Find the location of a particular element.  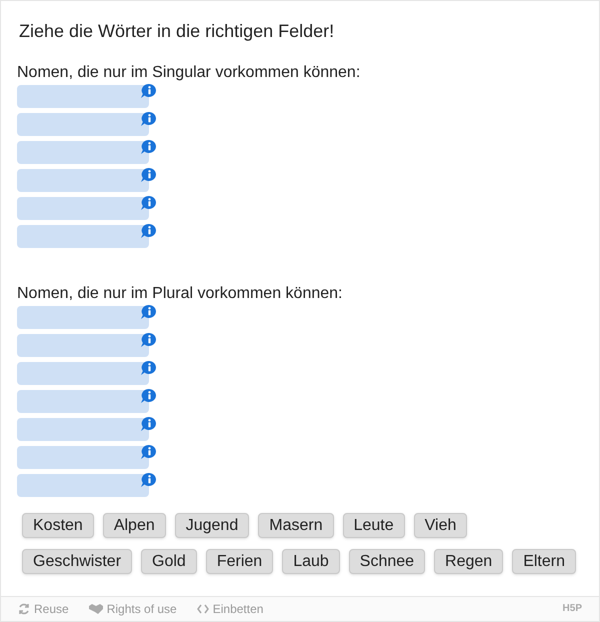

section-heading: Nomen, die nur im Singular vorkommen können: is located at coordinates (189, 73).